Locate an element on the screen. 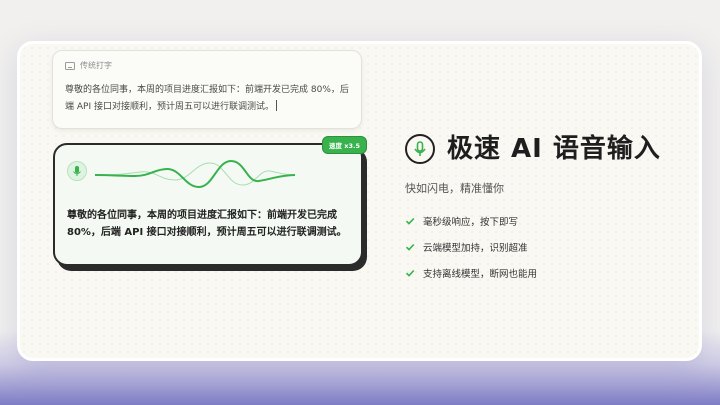 The image size is (720, 405). traditional-typing-label: 传统打字 is located at coordinates (88, 65).